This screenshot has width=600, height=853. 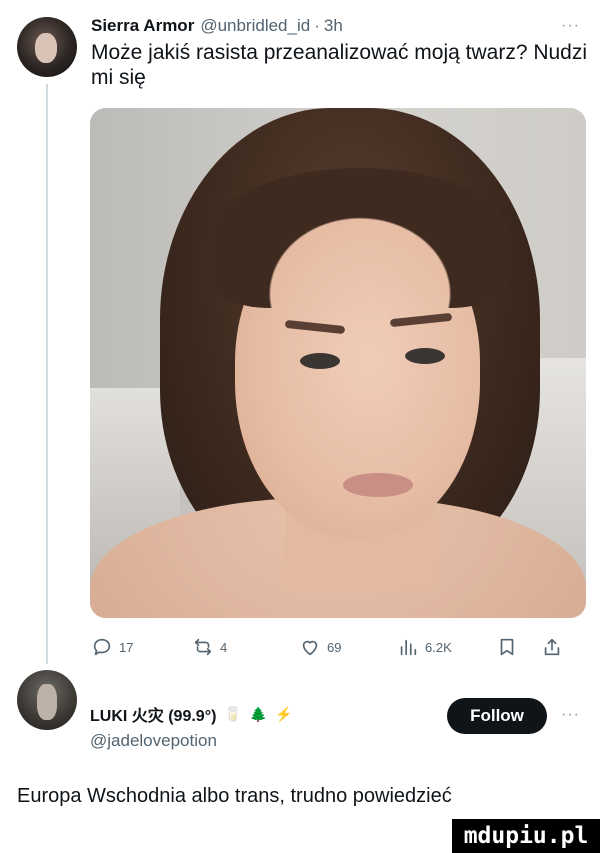 I want to click on reply-author-handle: @jadelovepotion, so click(x=153, y=741).